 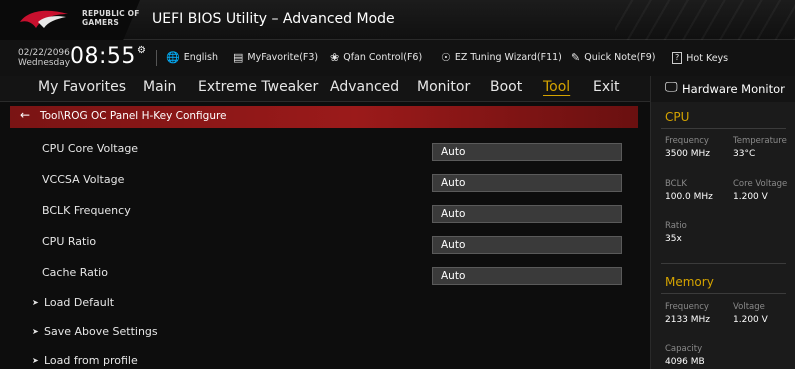 I want to click on submenu-label: Save Above Settings, so click(x=101, y=331).